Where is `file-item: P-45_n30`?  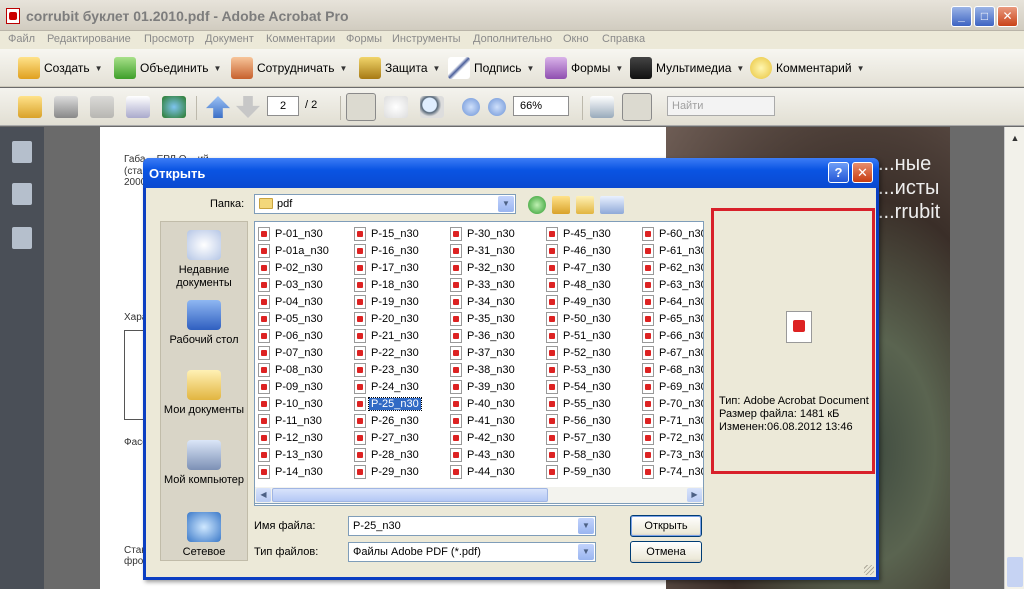 file-item: P-45_n30 is located at coordinates (579, 233).